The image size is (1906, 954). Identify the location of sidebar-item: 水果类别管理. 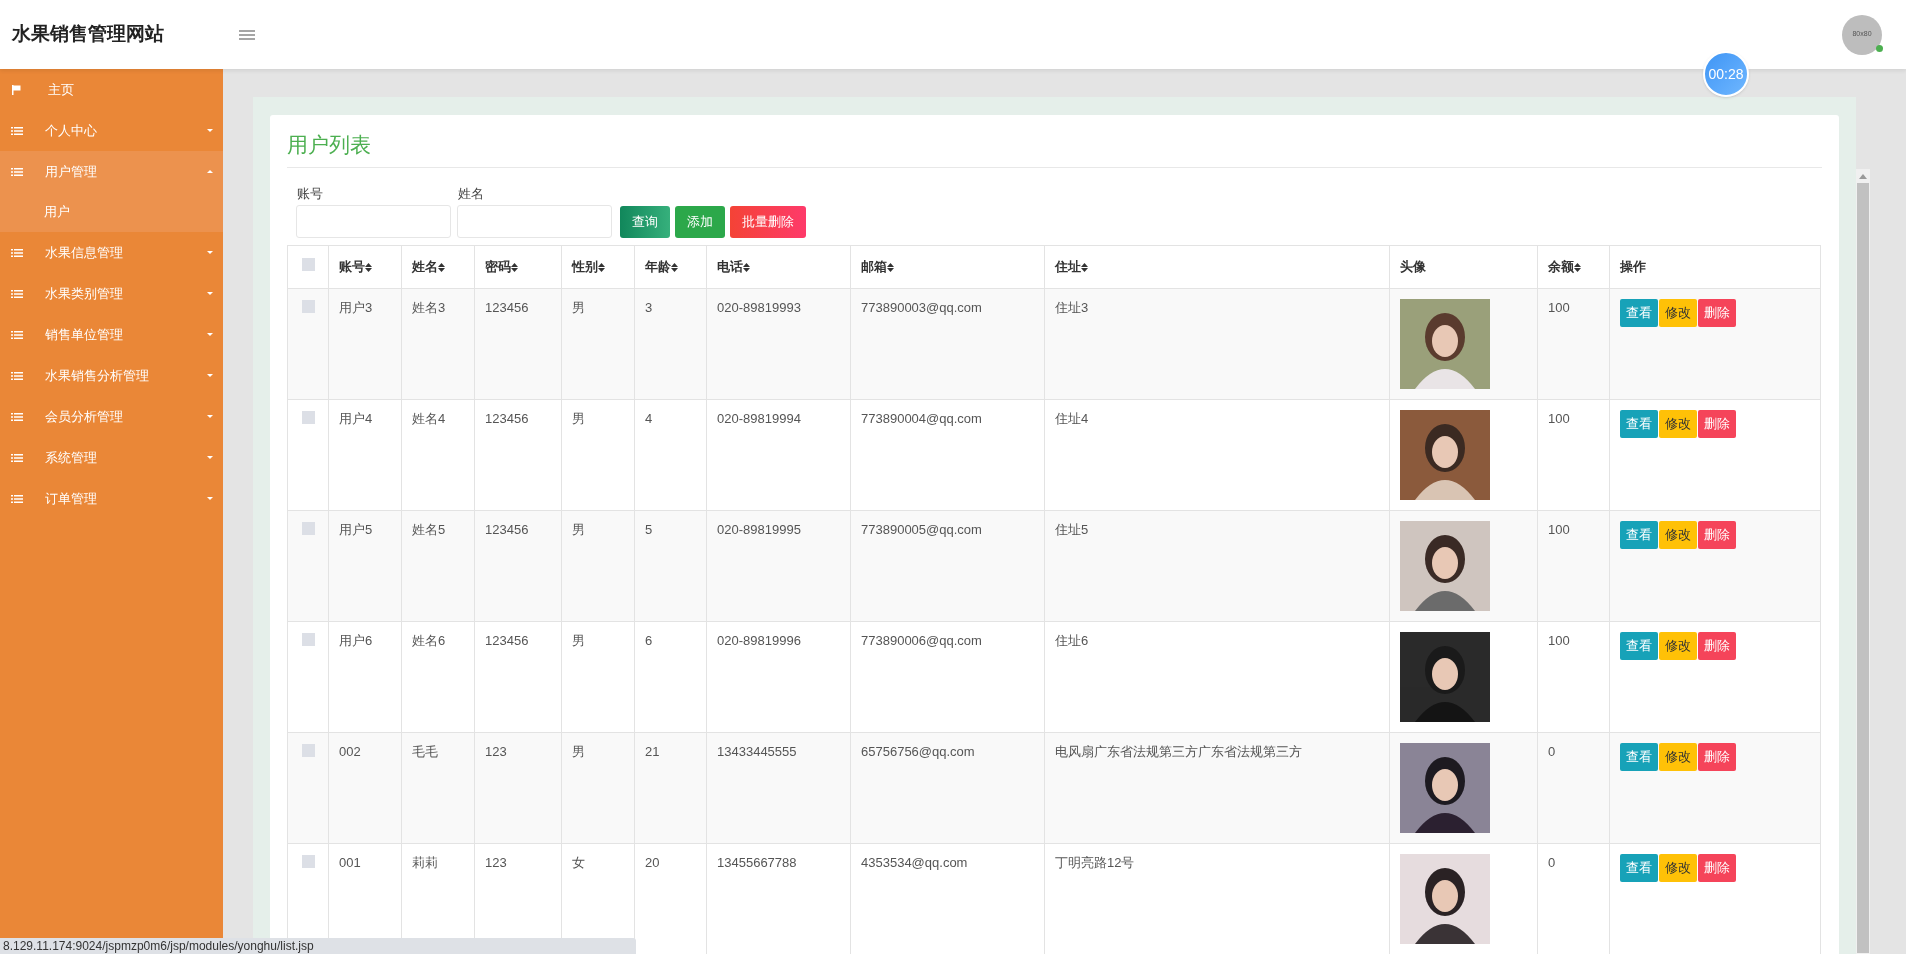
(111, 293).